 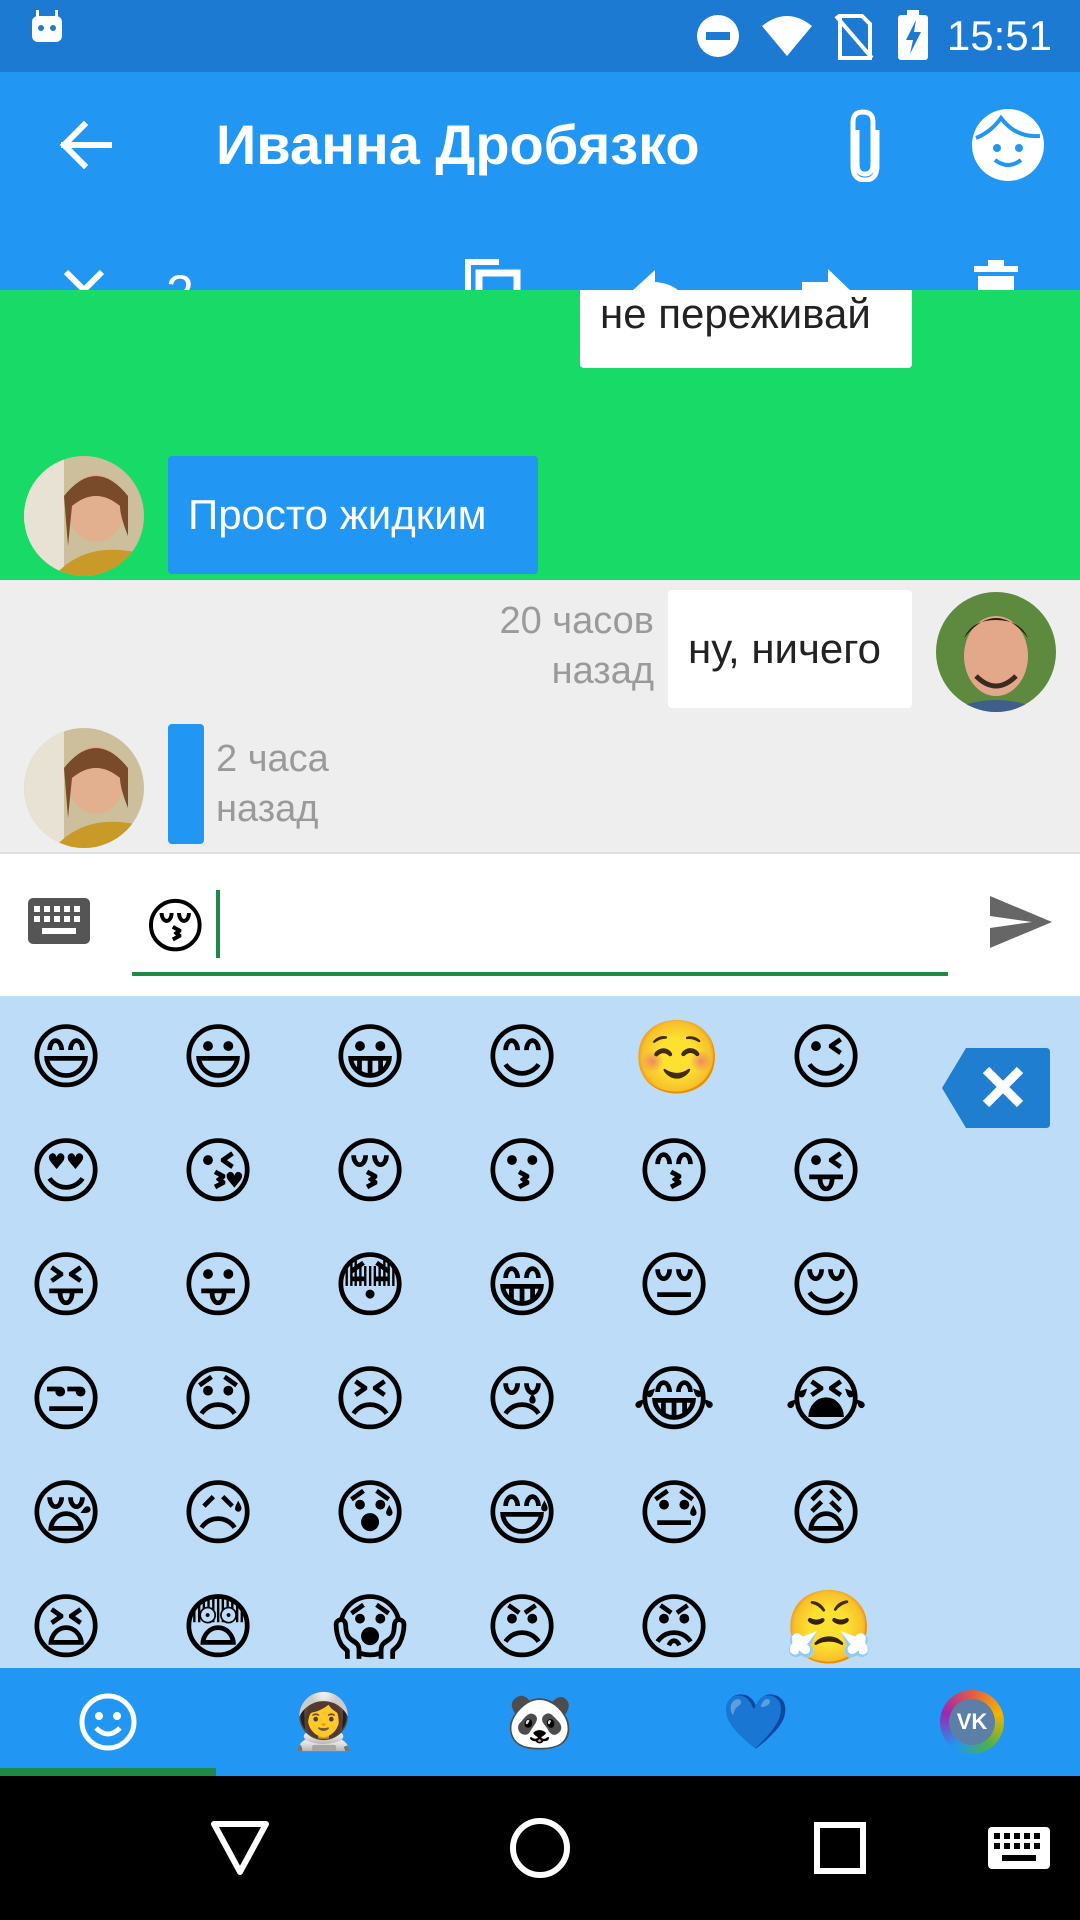 What do you see at coordinates (324, 1722) in the screenshot?
I see `astronaut-tab-icon: 👩‍🚀` at bounding box center [324, 1722].